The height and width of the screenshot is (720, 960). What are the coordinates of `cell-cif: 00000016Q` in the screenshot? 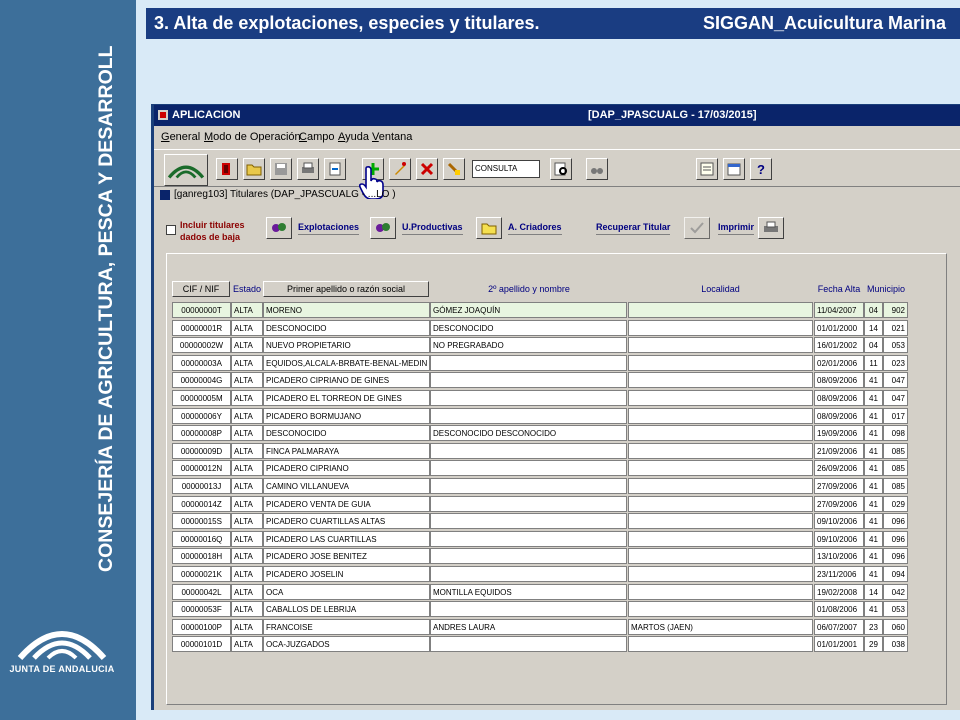 It's located at (201, 538).